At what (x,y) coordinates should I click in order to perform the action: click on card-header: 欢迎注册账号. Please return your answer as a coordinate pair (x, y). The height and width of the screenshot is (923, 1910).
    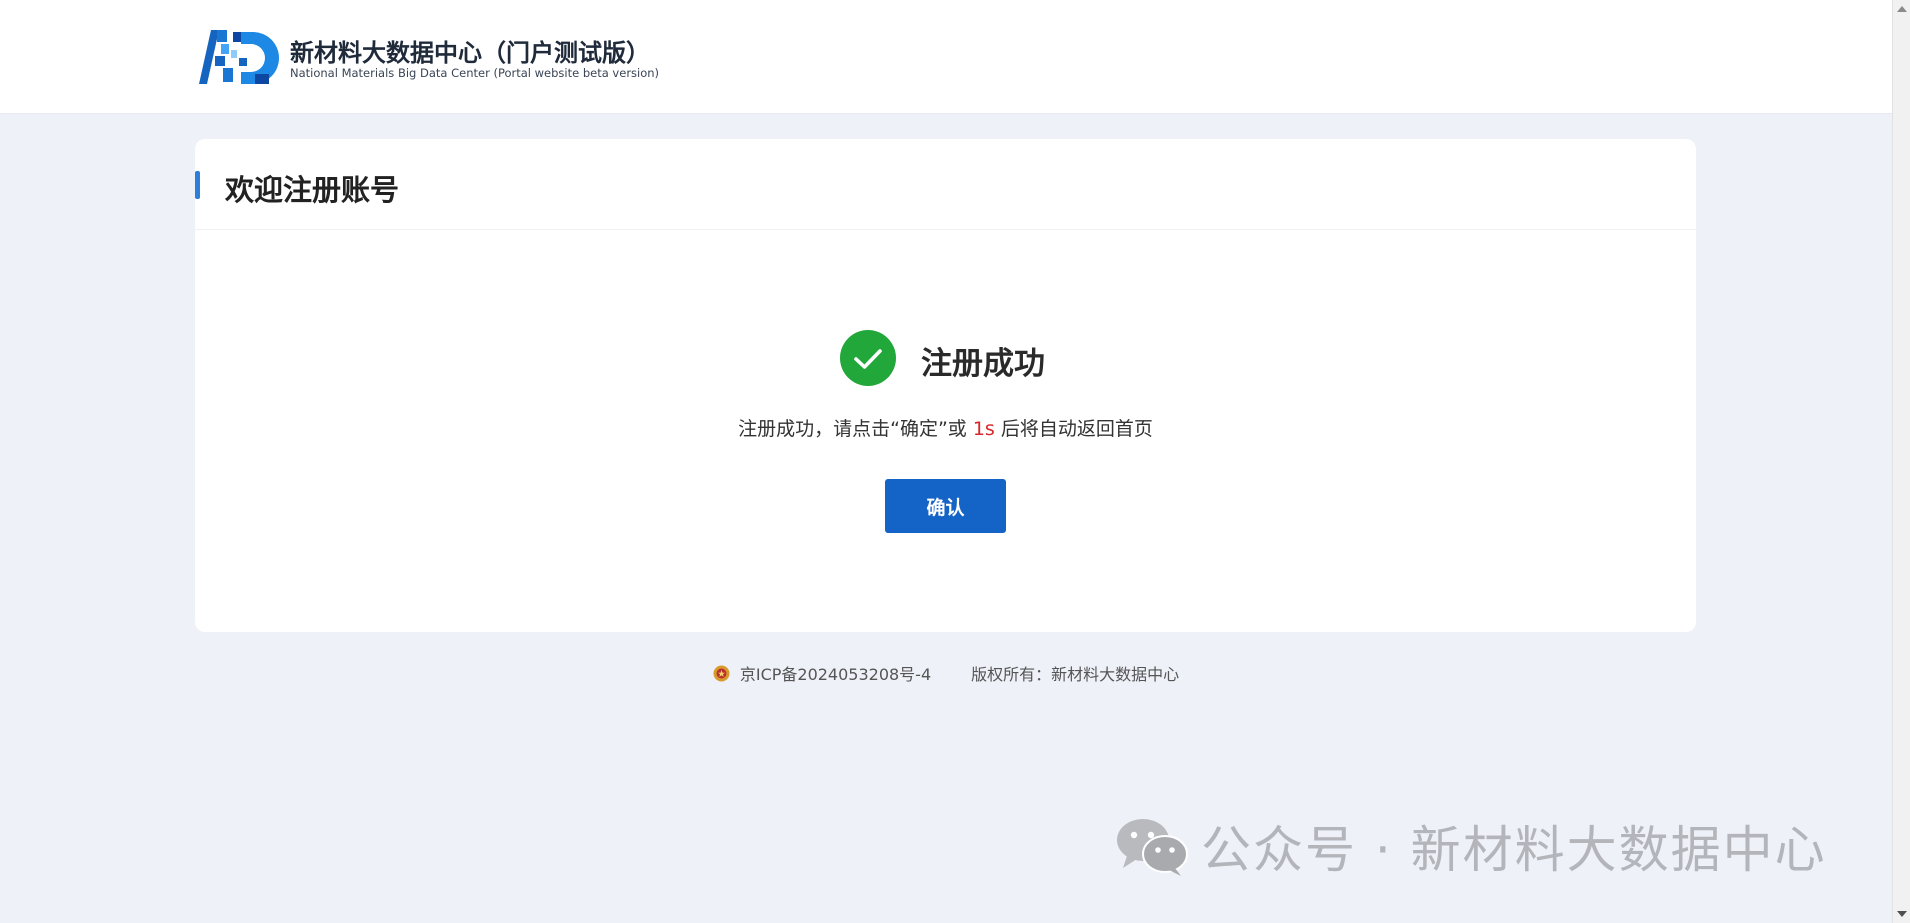
    Looking at the image, I should click on (945, 184).